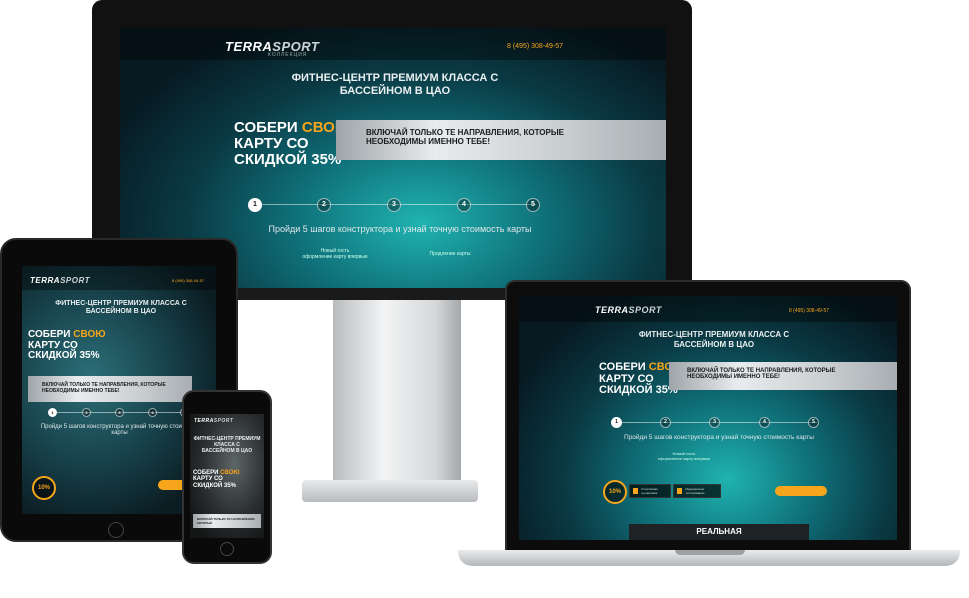 The height and width of the screenshot is (598, 969). I want to click on laptop-cta-button, so click(801, 491).